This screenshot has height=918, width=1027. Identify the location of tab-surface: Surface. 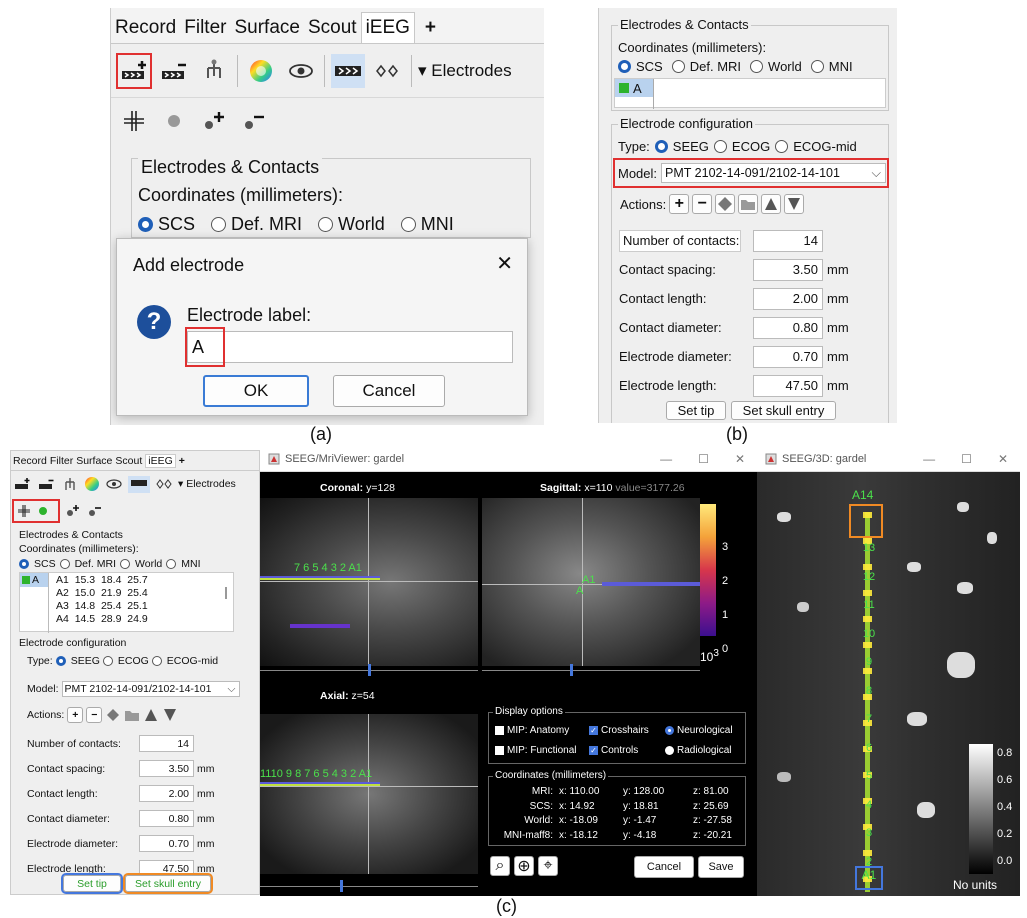
(94, 461).